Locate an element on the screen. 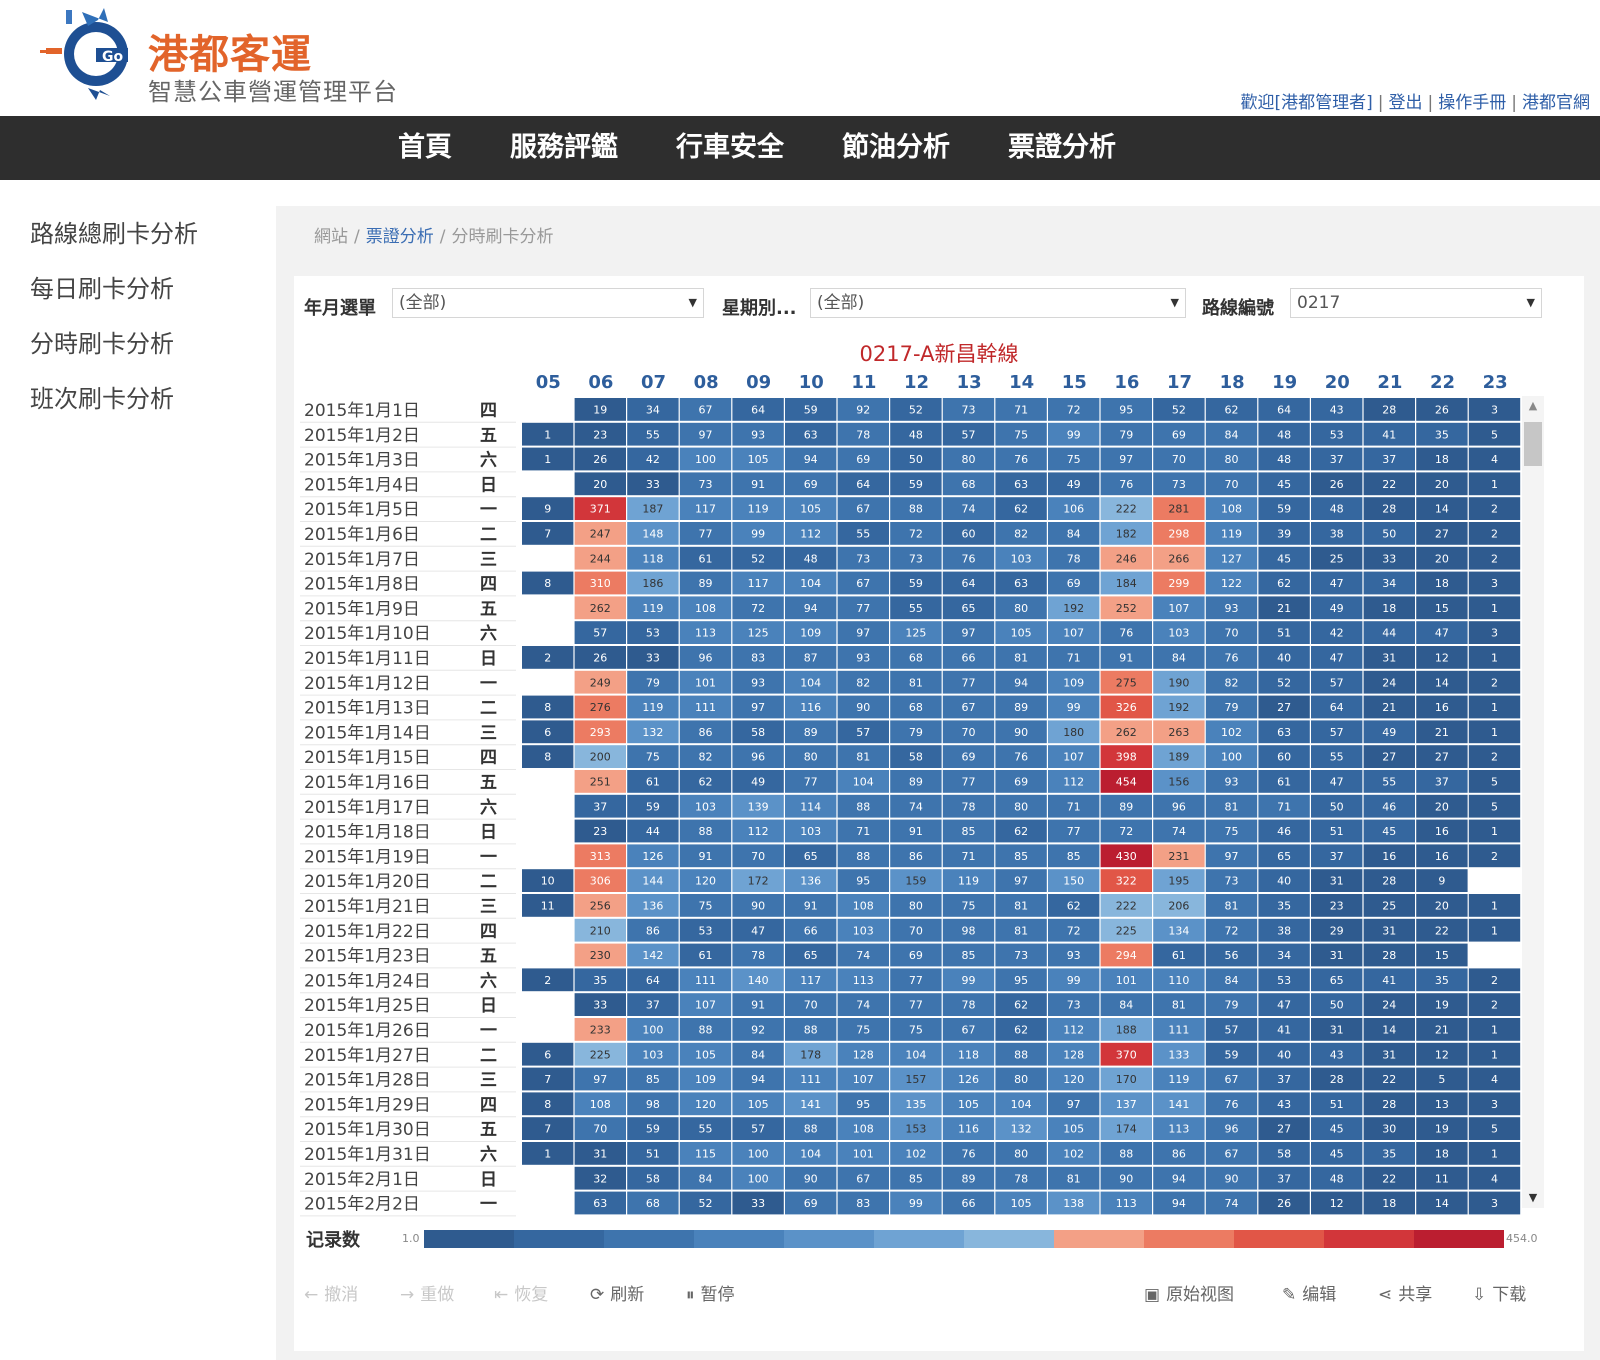 Image resolution: width=1600 pixels, height=1360 pixels. revert-button: ⇤ 恢复 is located at coordinates (521, 1292).